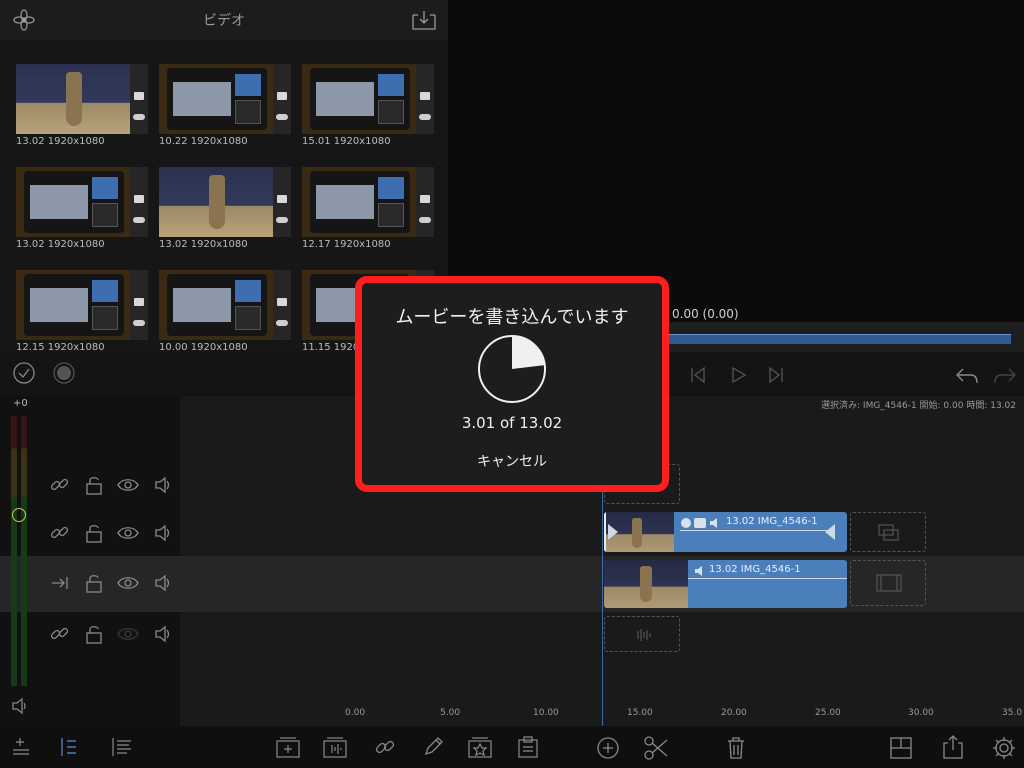 The height and width of the screenshot is (768, 1024). Describe the element at coordinates (512, 423) in the screenshot. I see `progress-text: 3.01 of 13.02` at that location.